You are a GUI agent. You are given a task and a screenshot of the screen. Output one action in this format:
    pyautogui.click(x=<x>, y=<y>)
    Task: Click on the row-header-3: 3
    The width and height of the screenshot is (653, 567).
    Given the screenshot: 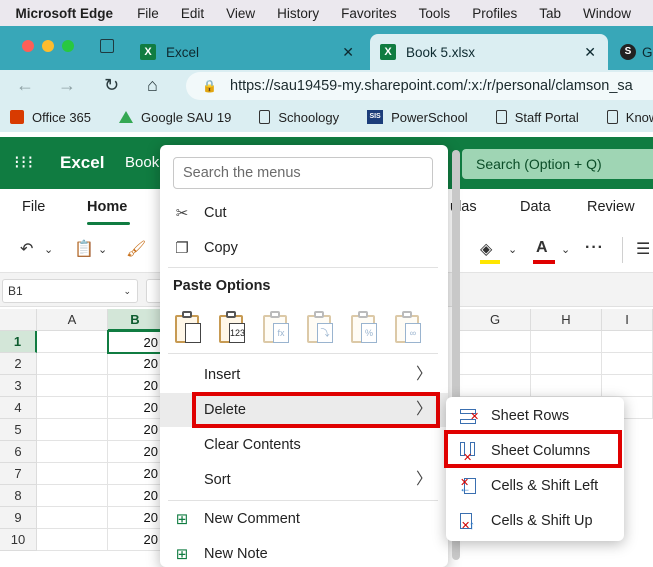 What is the action you would take?
    pyautogui.click(x=18, y=386)
    